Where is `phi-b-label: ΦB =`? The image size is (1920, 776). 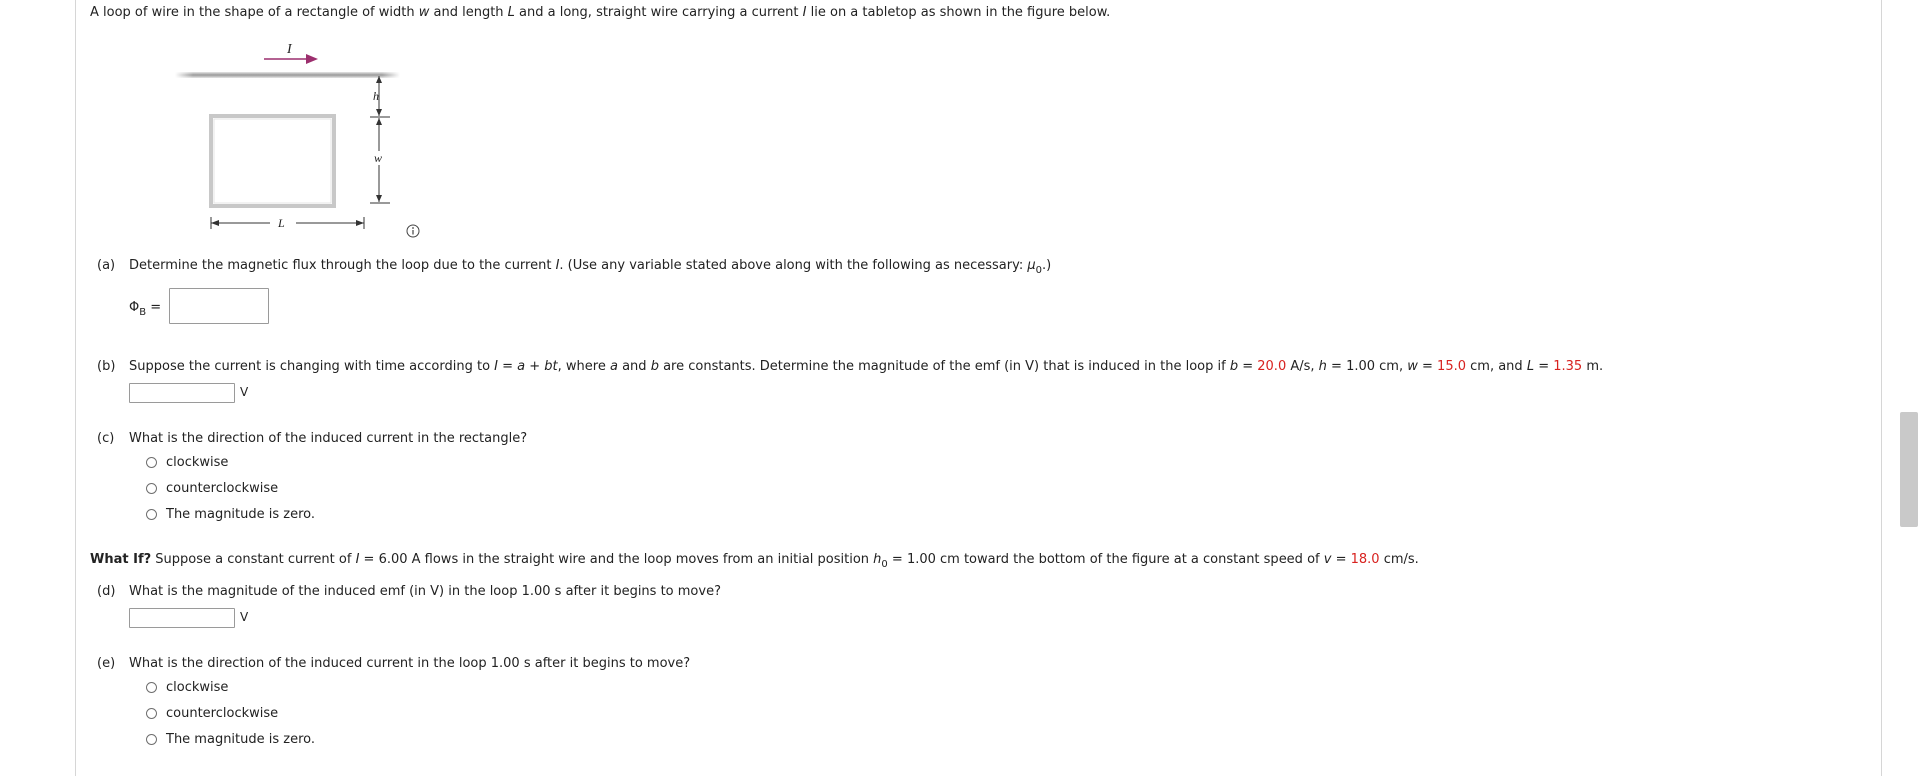 phi-b-label: ΦB = is located at coordinates (145, 309).